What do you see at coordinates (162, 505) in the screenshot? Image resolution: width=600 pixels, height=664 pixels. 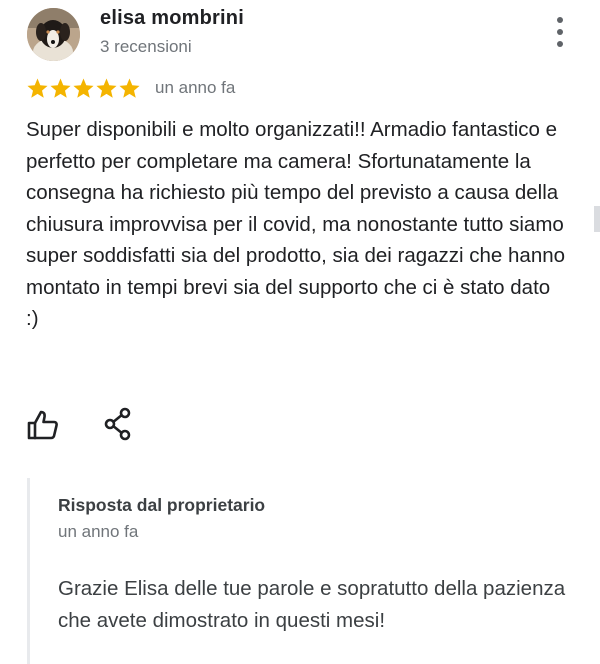 I see `owner-response-title: Risposta dal proprietario` at bounding box center [162, 505].